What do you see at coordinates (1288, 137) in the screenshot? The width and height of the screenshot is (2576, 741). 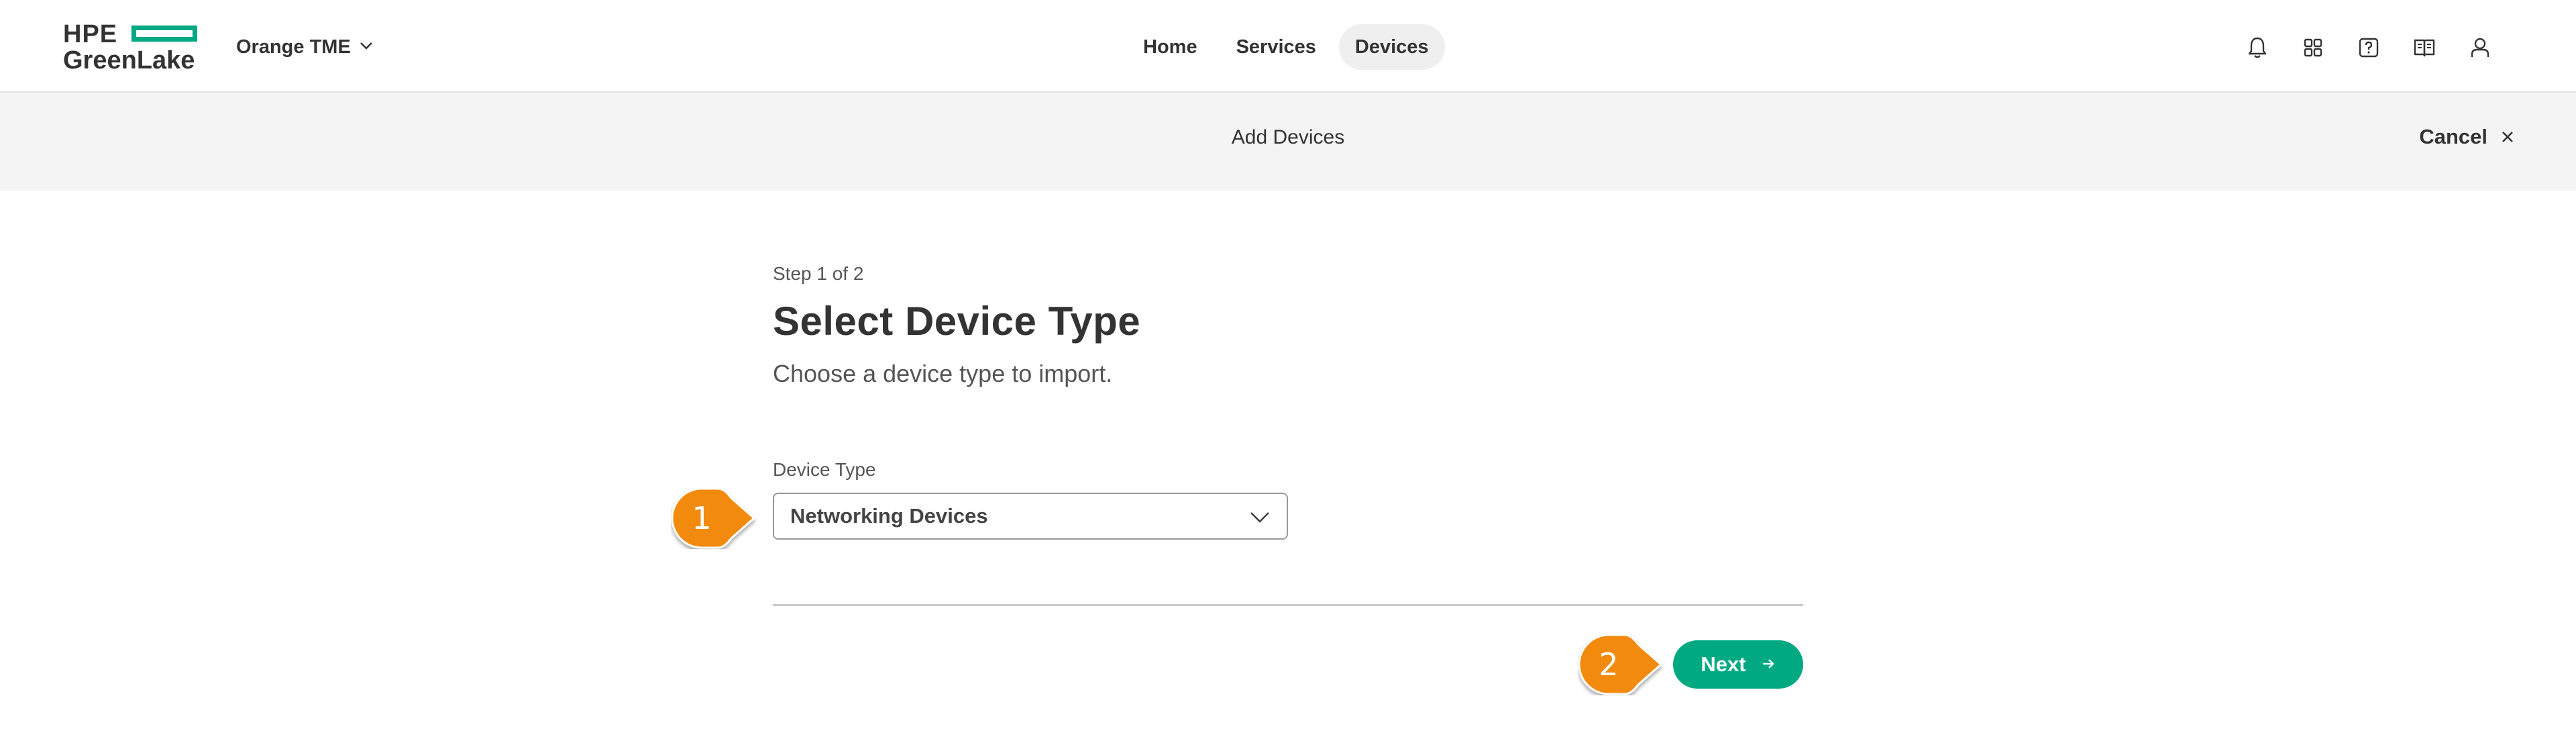 I see `wizard-title: Add Devices` at bounding box center [1288, 137].